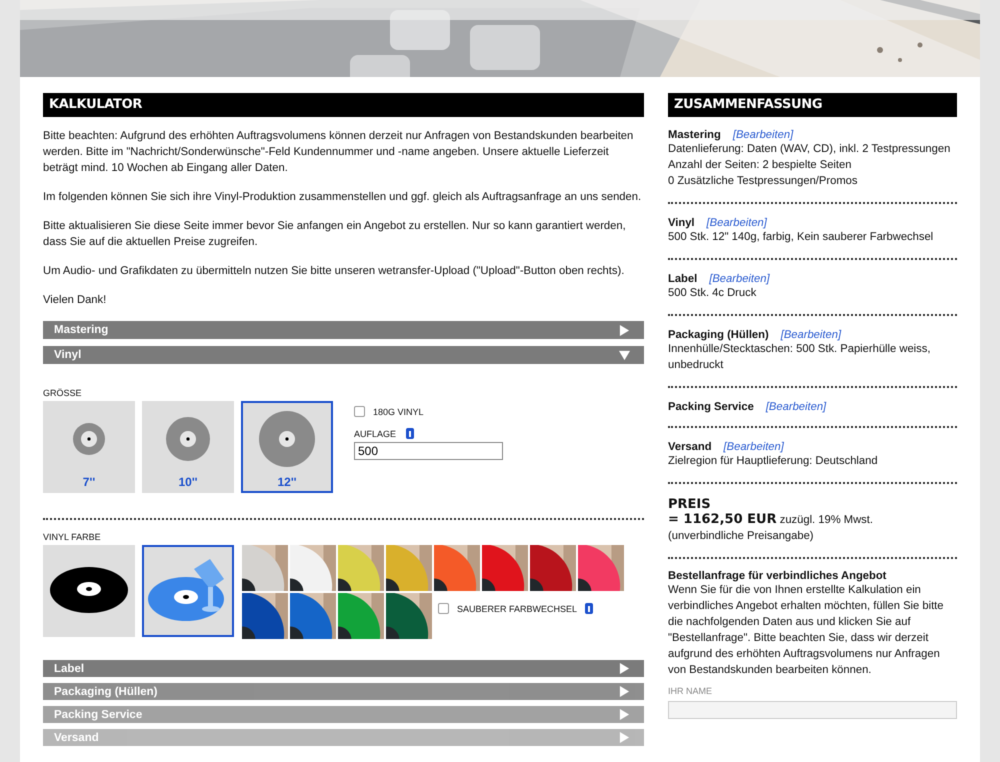 The height and width of the screenshot is (762, 1000). What do you see at coordinates (335, 234) in the screenshot?
I see `paragraph: Bitte aktualisieren Sie diese Seite immer bevor Sie anfangen ein Angebot zu erstellen. Nur so kann garantiert werden, dass Sie auf die aktuellen Preise zugreifen.` at bounding box center [335, 234].